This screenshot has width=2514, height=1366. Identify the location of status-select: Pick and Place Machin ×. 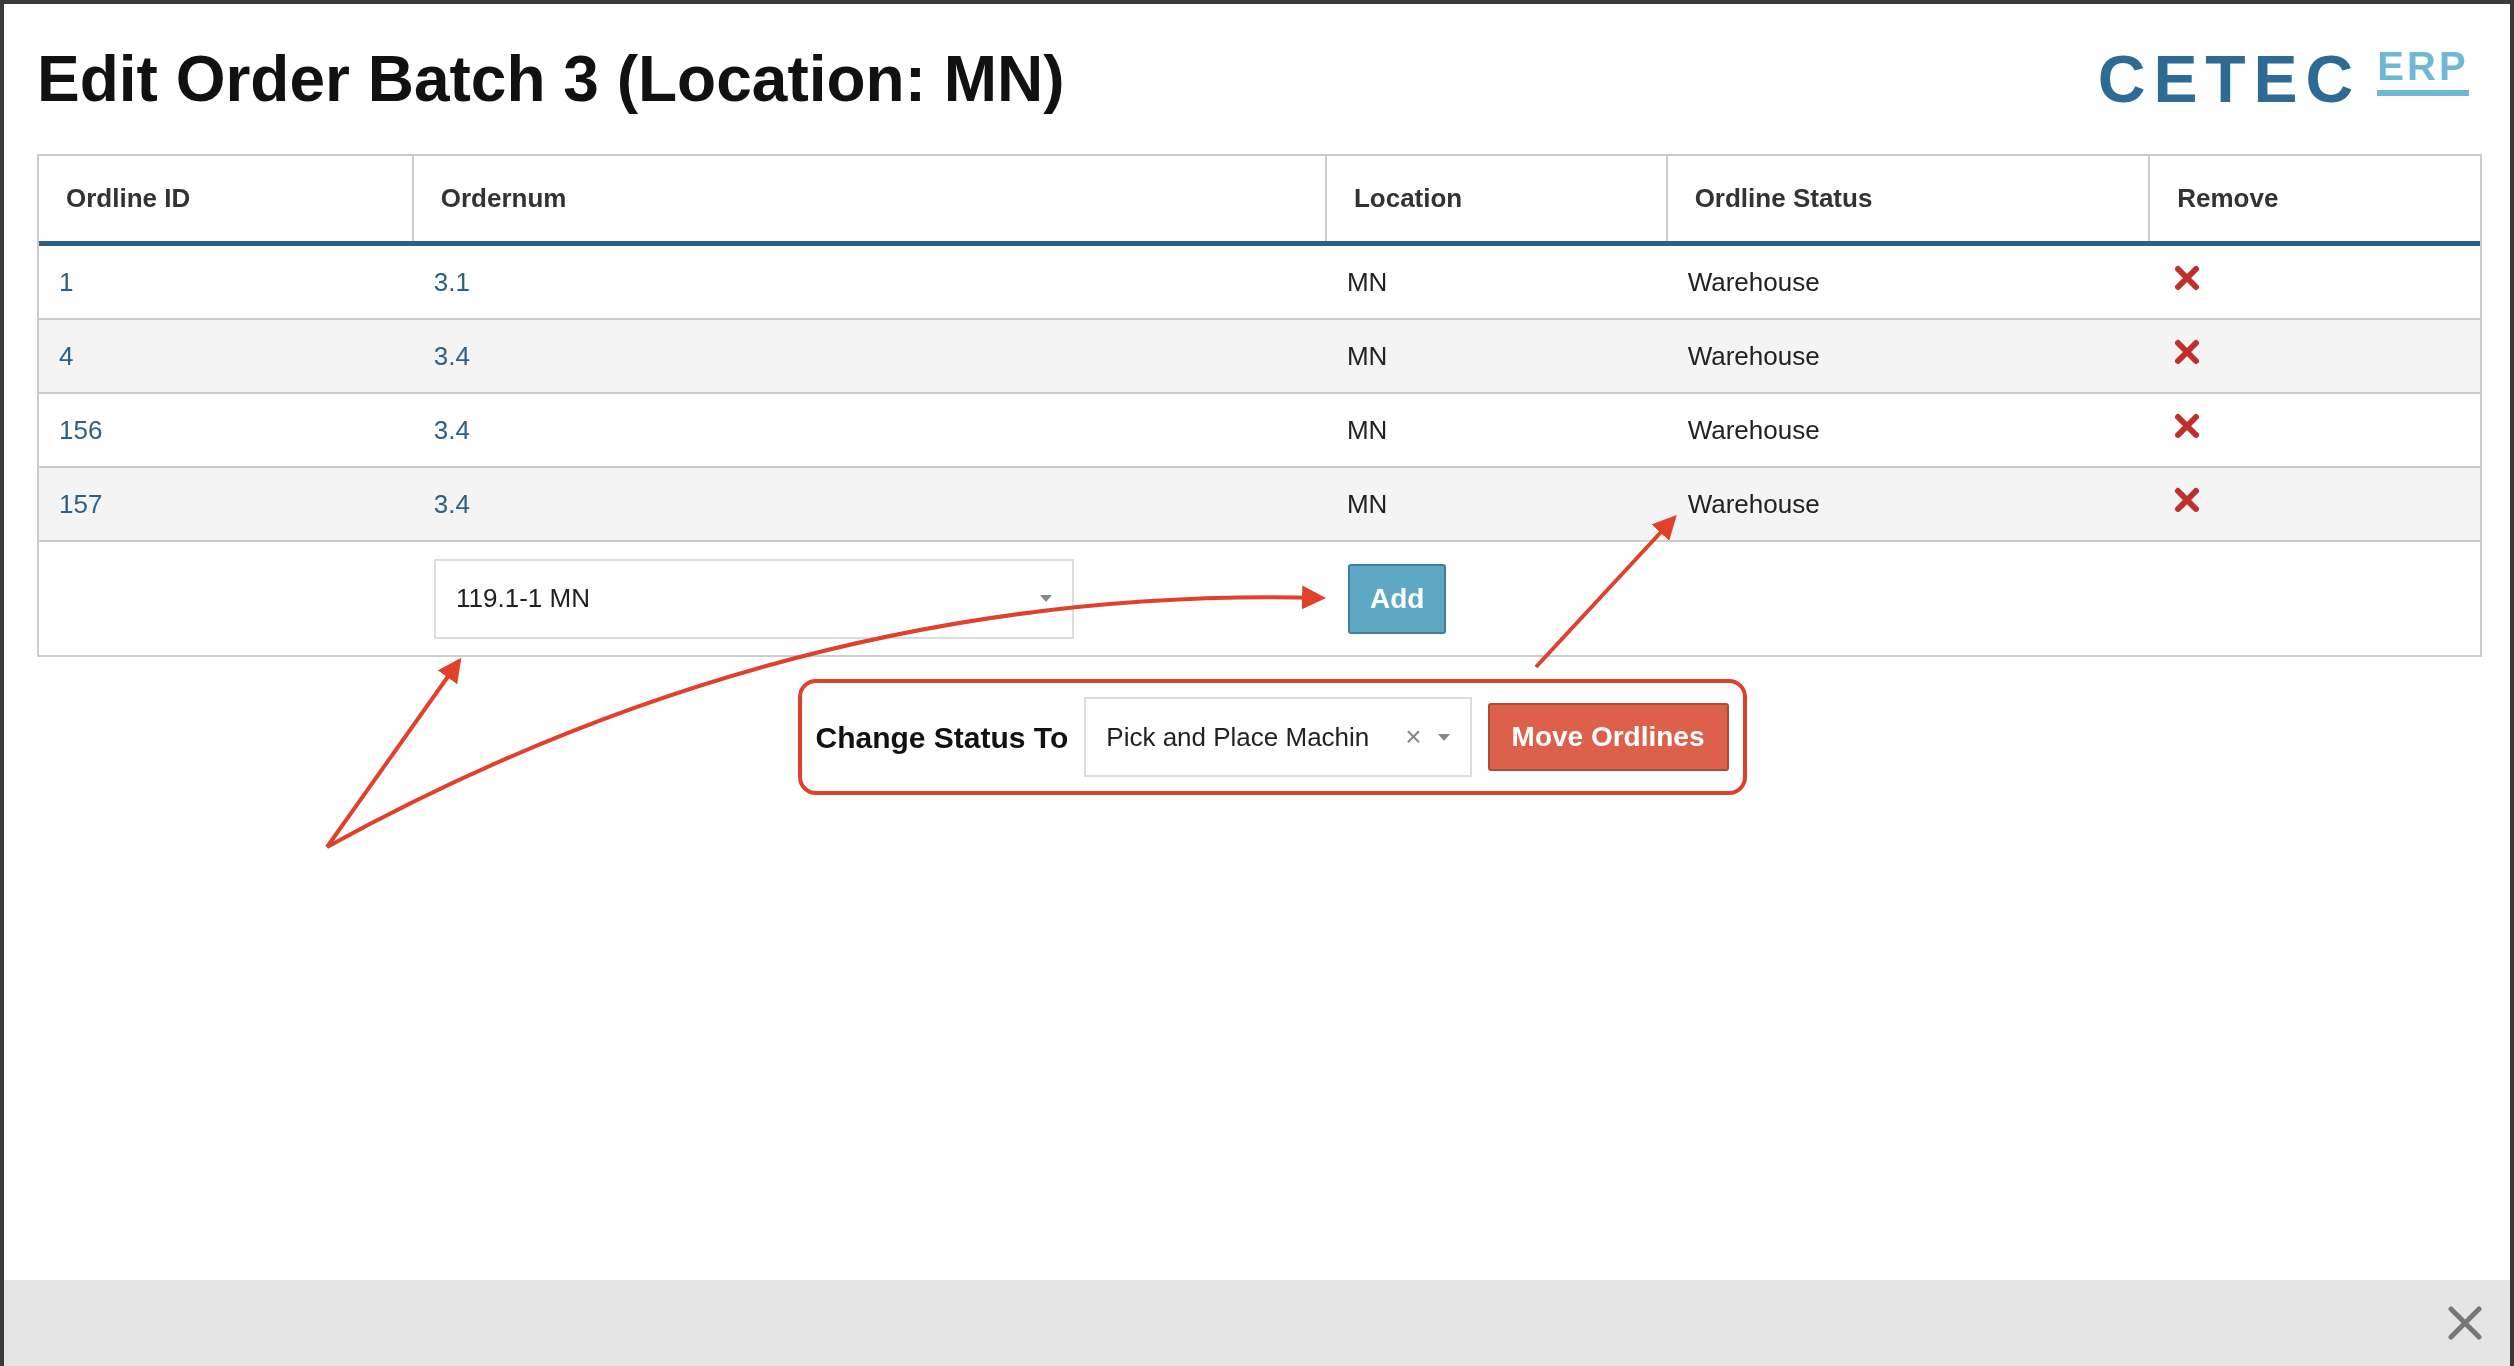
(1278, 737).